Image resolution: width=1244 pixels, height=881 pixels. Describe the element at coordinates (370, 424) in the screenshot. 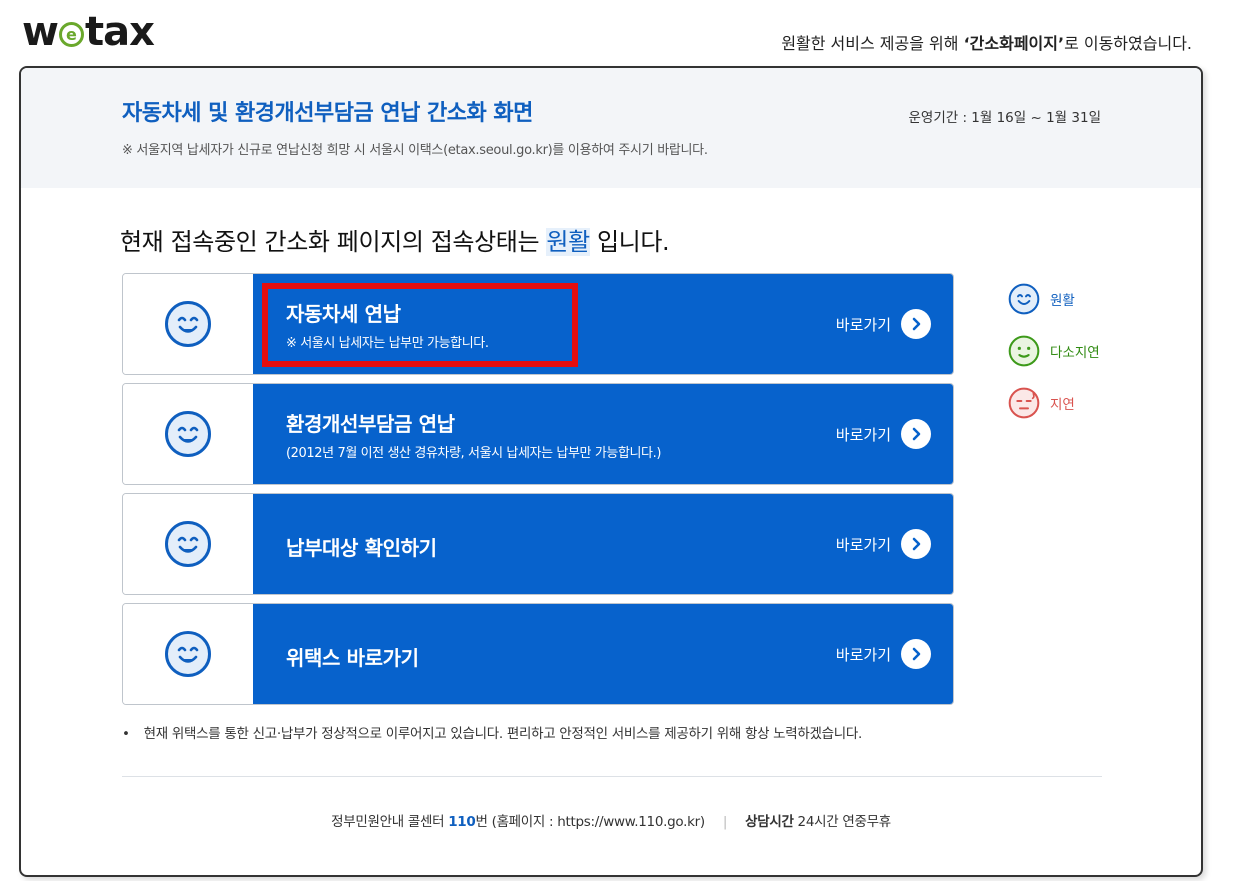

I see `service-title: 환경개선부담금 연납` at that location.